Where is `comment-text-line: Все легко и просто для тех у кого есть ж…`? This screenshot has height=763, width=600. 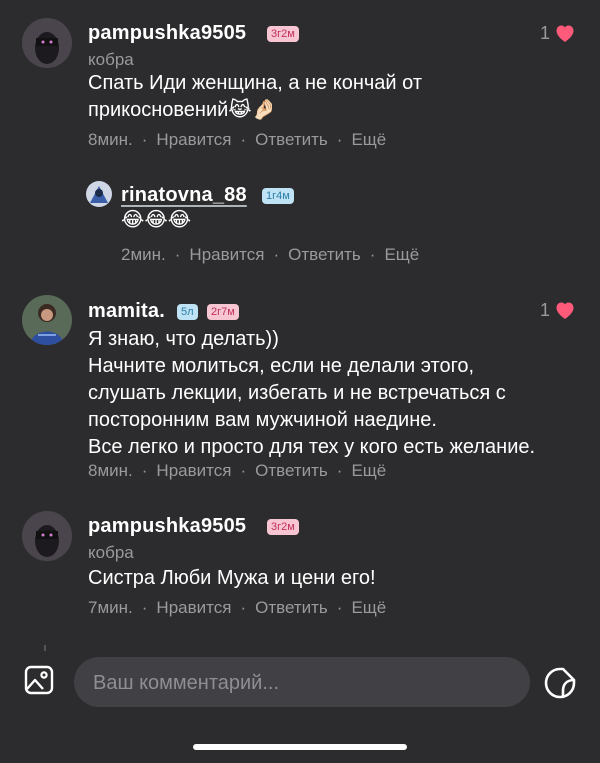 comment-text-line: Все легко и просто для тех у кого есть ж… is located at coordinates (312, 447).